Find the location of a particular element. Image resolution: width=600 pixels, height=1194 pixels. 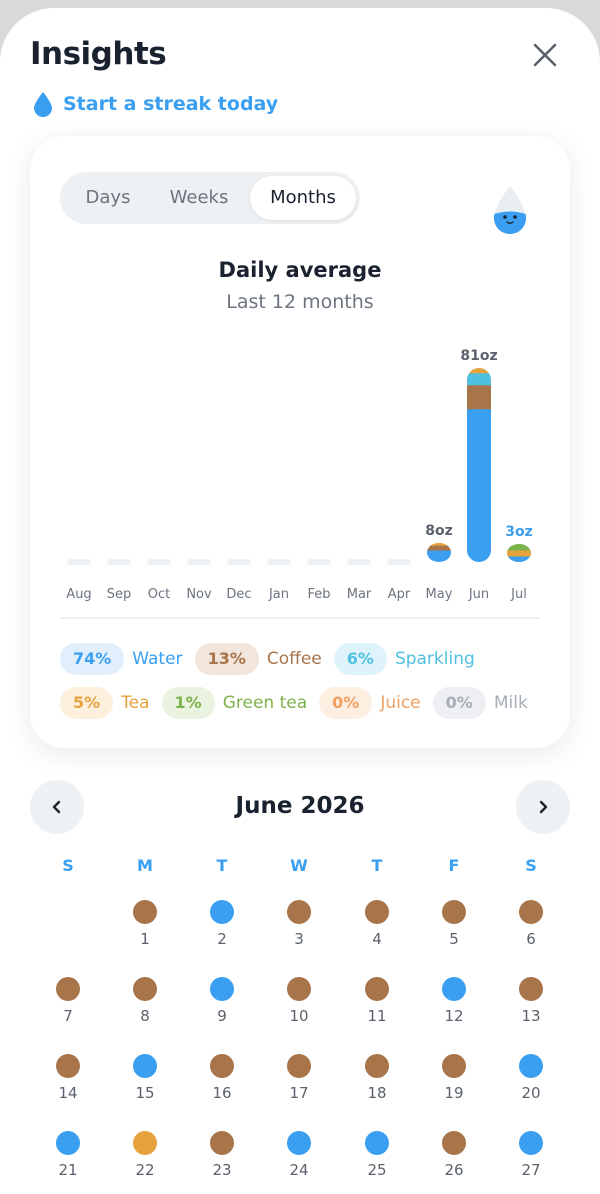

calendar-day: 2 is located at coordinates (222, 930).